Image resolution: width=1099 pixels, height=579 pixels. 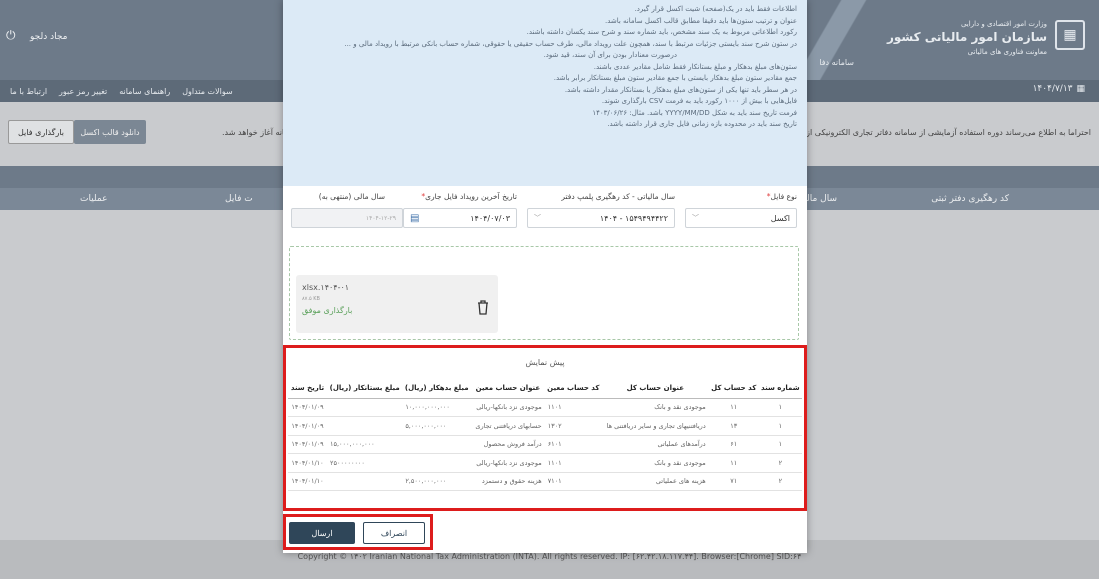 I want to click on nav-date: ▦ ۱۴۰۴/۷/۱۳, so click(x=1059, y=89).